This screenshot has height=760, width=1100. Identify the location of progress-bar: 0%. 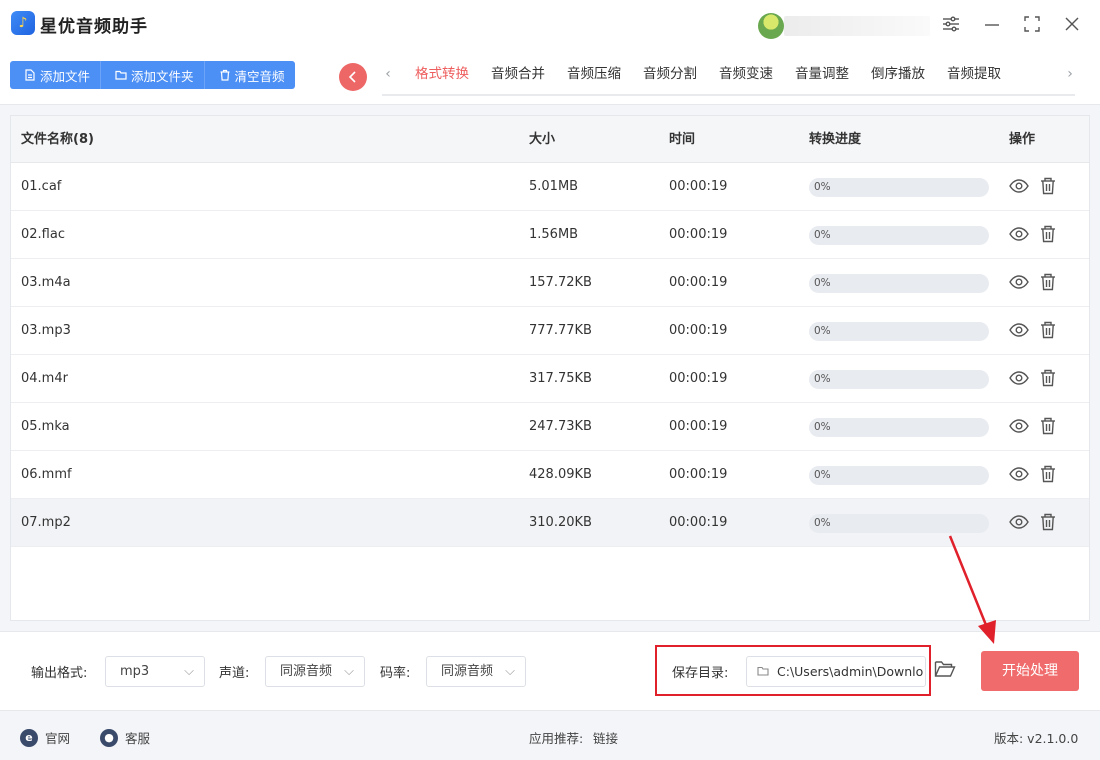
(899, 427).